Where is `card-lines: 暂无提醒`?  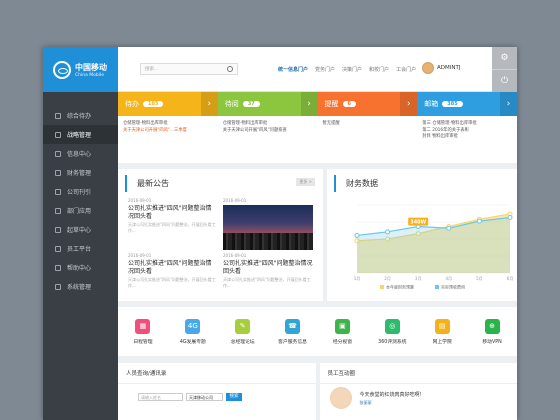
card-lines: 暂无提醒 is located at coordinates (368, 124).